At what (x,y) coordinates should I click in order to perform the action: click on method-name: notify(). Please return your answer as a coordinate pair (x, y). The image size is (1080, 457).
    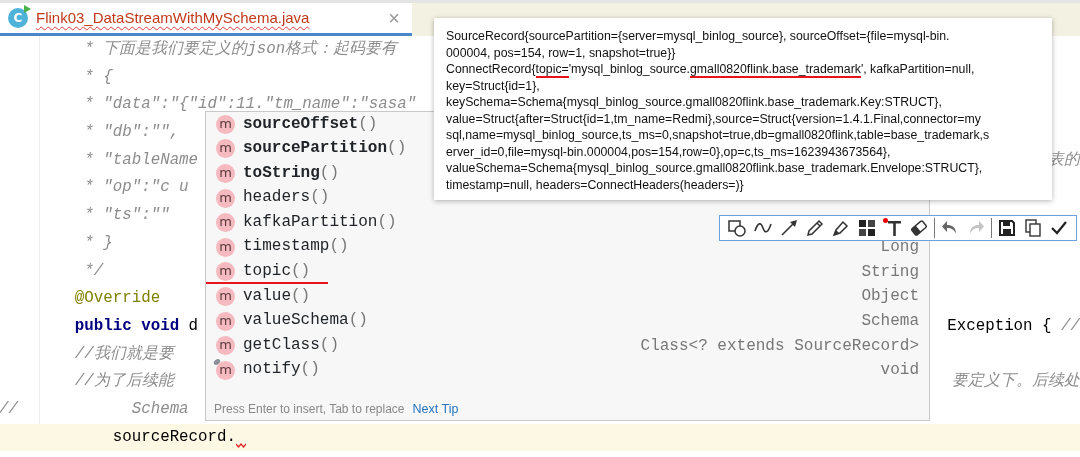
    Looking at the image, I should click on (281, 370).